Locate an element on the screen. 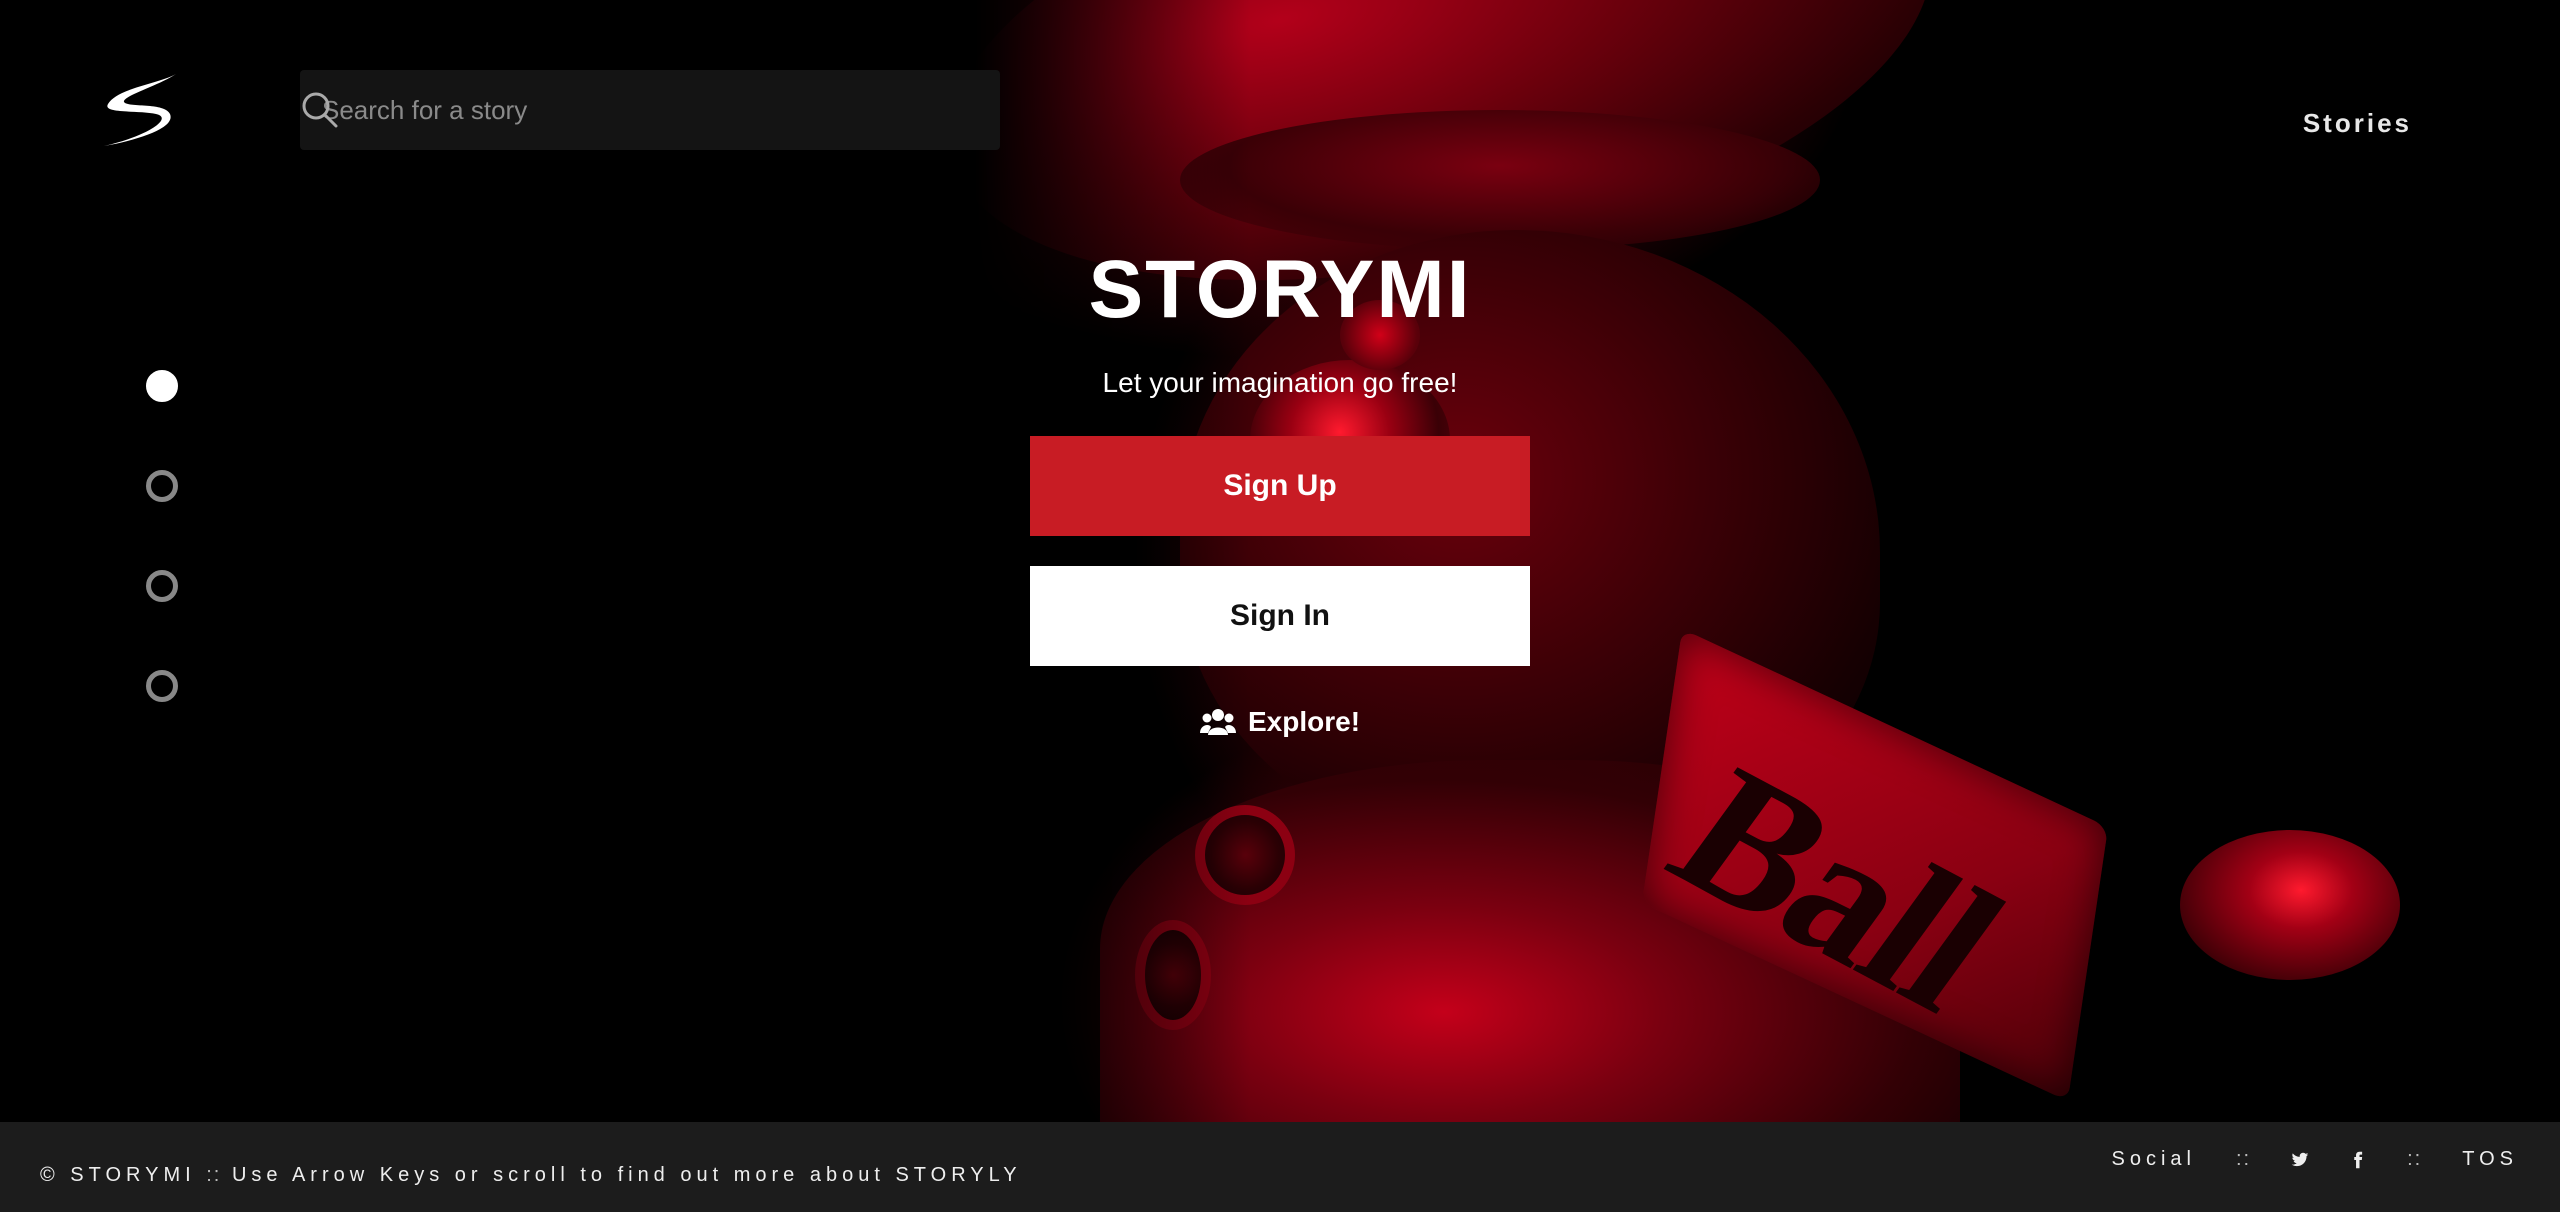 This screenshot has height=1212, width=2560. twitter-icon is located at coordinates (2300, 1160).